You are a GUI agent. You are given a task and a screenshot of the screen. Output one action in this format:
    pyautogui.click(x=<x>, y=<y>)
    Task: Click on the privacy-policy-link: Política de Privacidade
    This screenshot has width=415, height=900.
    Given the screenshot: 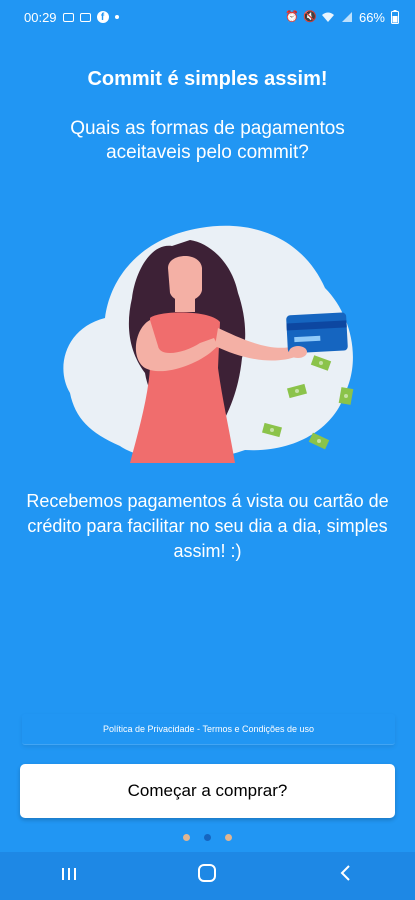 What is the action you would take?
    pyautogui.click(x=149, y=729)
    